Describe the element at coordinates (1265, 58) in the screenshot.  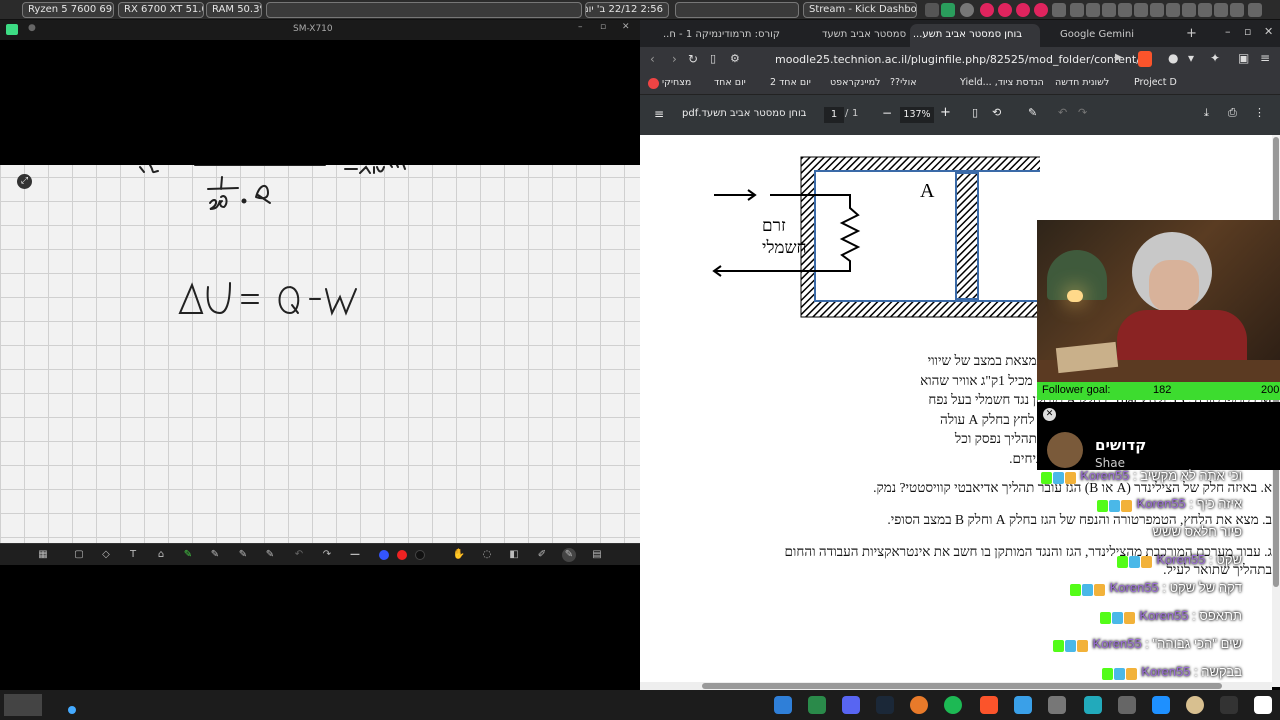
I see `menu-icon: ≡` at that location.